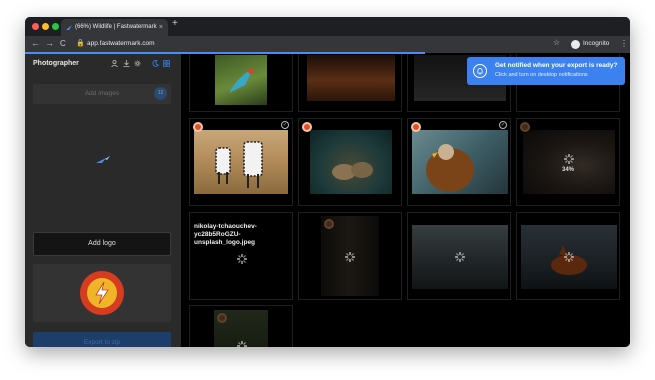 The image size is (655, 380). What do you see at coordinates (568, 170) in the screenshot?
I see `progress-percent: 34%` at bounding box center [568, 170].